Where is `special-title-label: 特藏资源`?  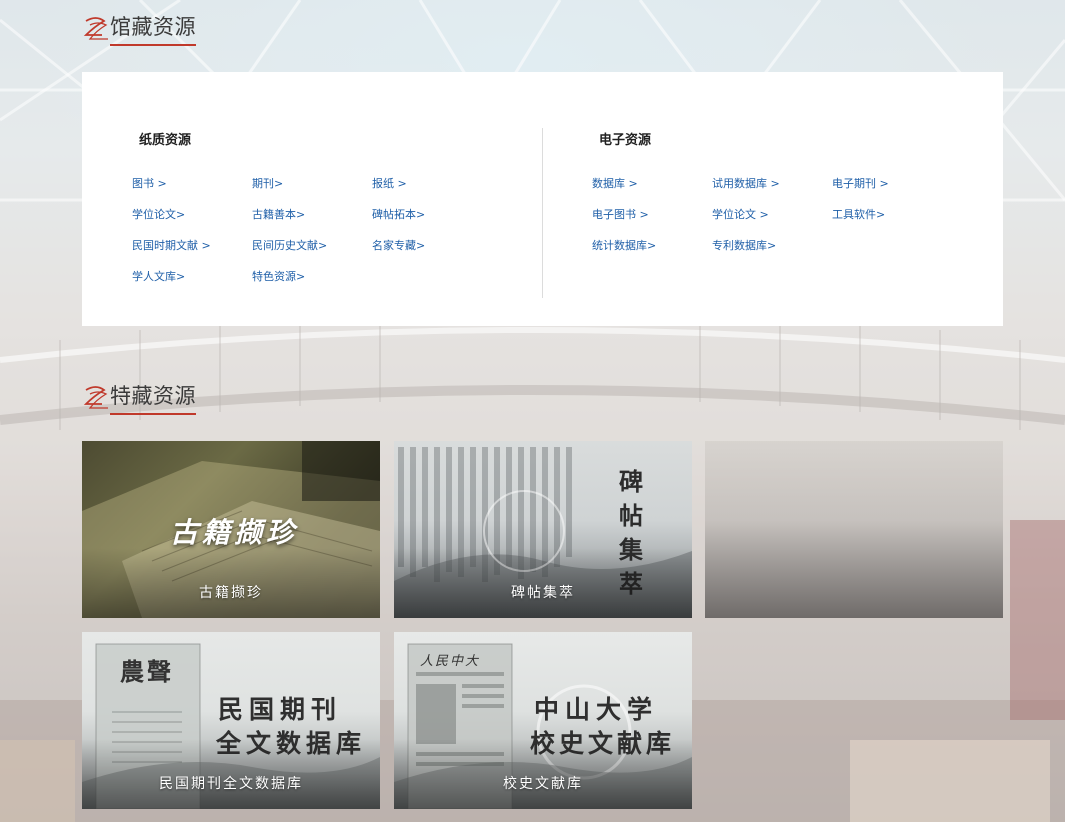
special-title-label: 特藏资源 is located at coordinates (153, 396).